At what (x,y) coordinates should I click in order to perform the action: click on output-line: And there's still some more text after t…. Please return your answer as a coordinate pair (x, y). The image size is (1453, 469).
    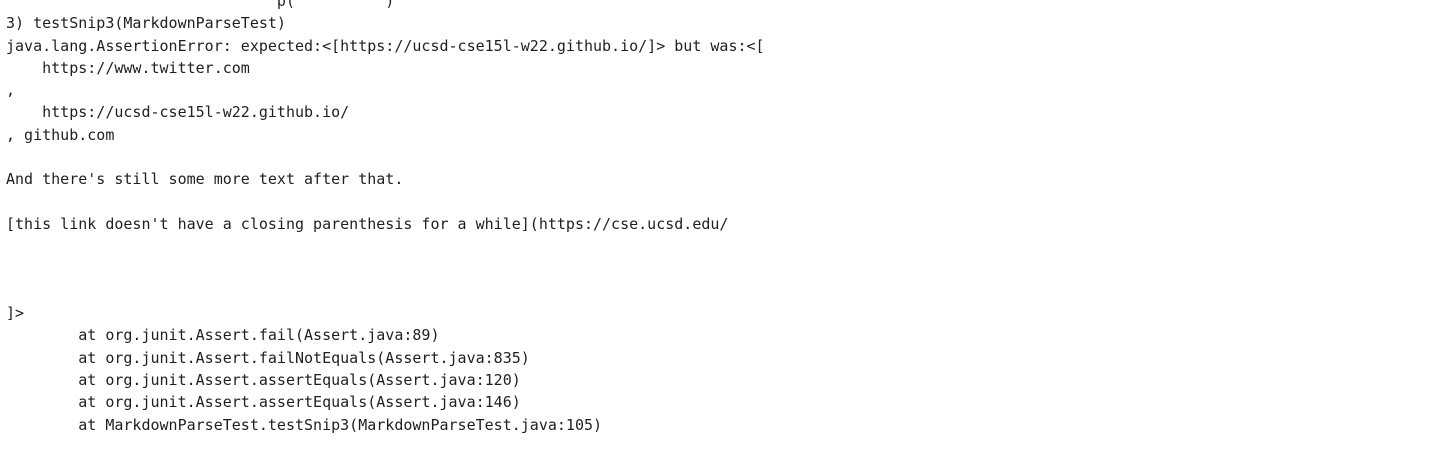
    Looking at the image, I should click on (205, 179).